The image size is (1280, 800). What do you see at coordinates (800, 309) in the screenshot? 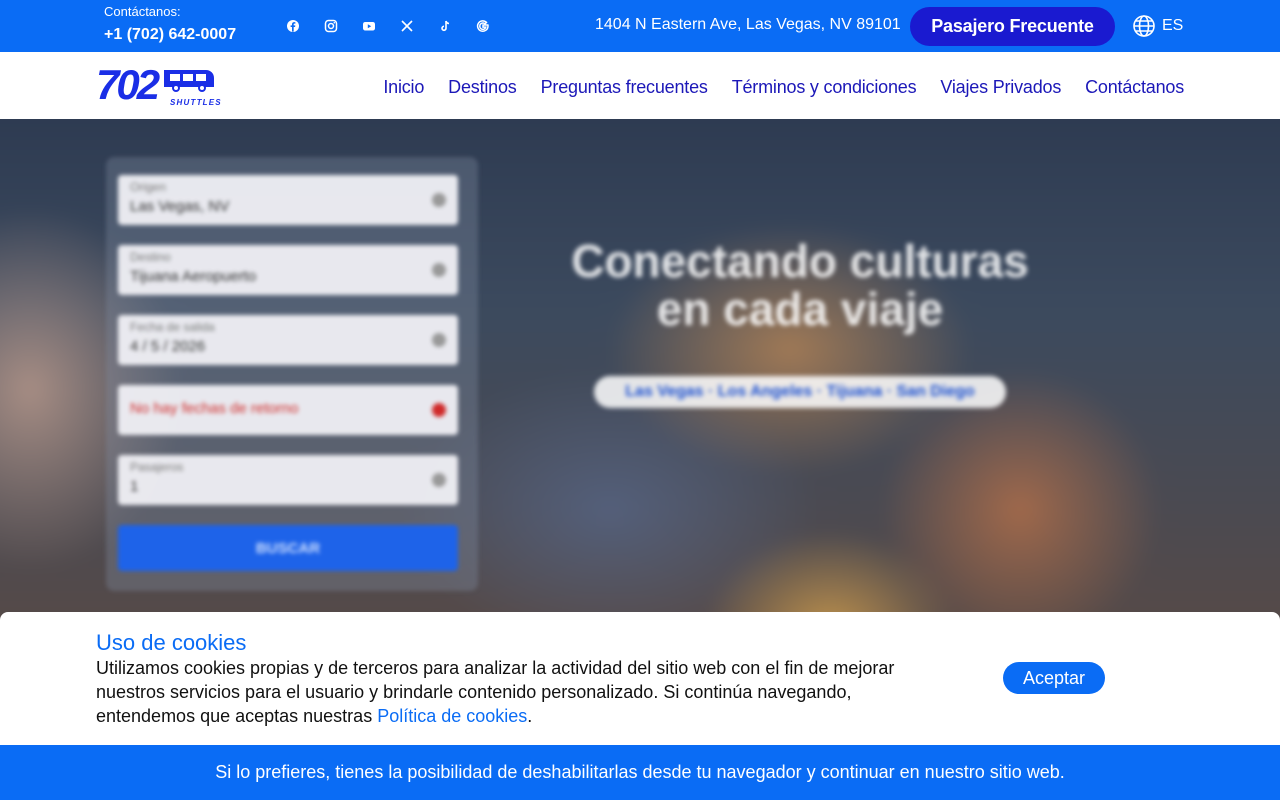
I see `hero-title-line-2: en cada viaje` at bounding box center [800, 309].